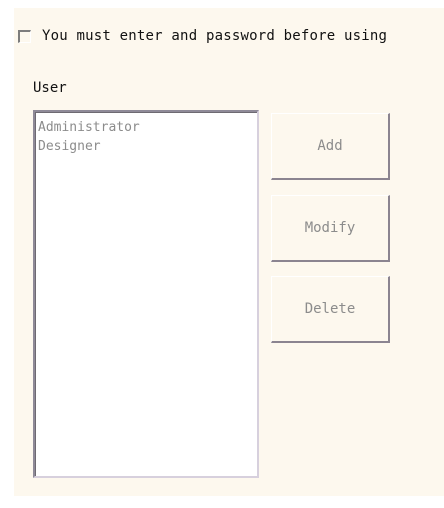 This screenshot has height=508, width=444. I want to click on list-item-designer: Designer, so click(147, 146).